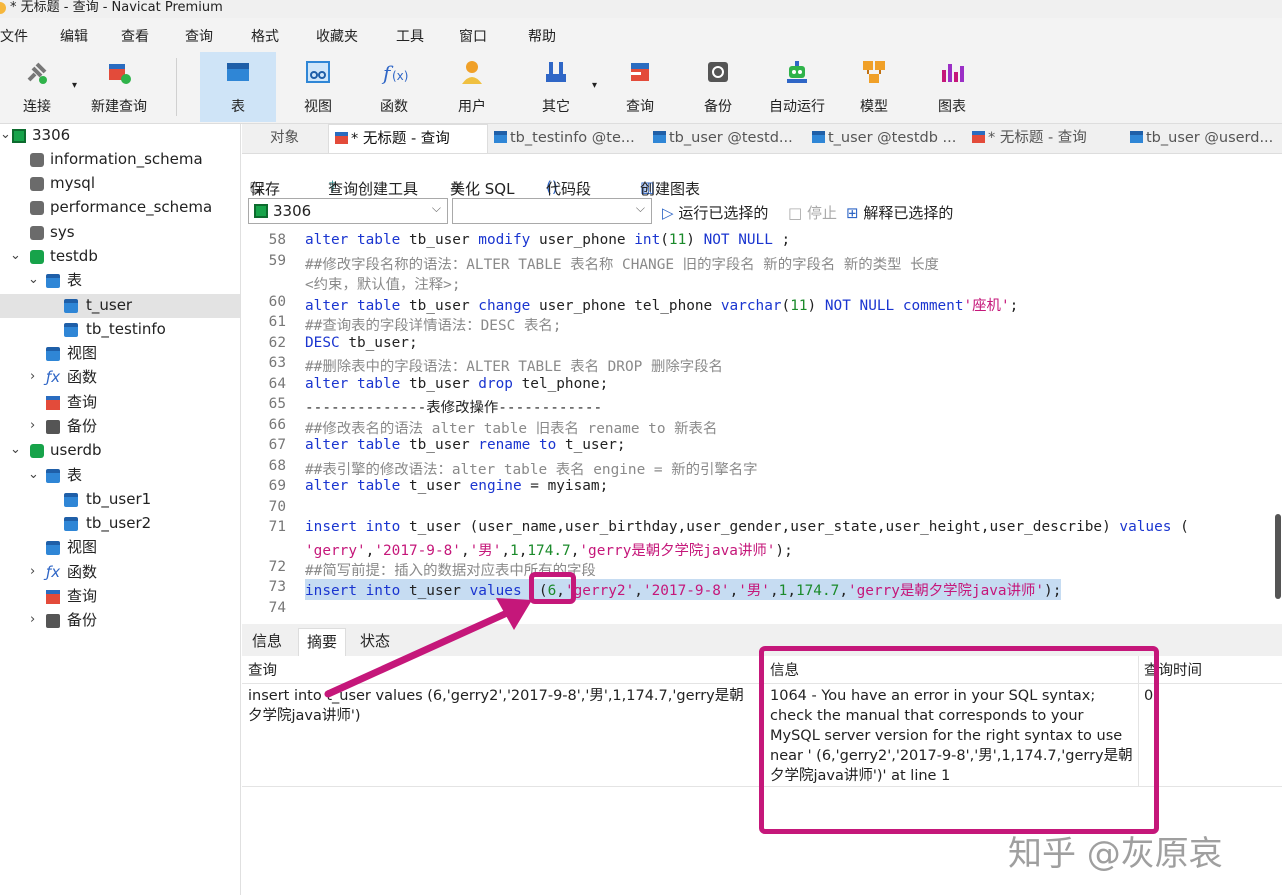 This screenshot has height=895, width=1282. Describe the element at coordinates (120, 281) in the screenshot. I see `tree-testdb-tables: ⌄ 表` at that location.